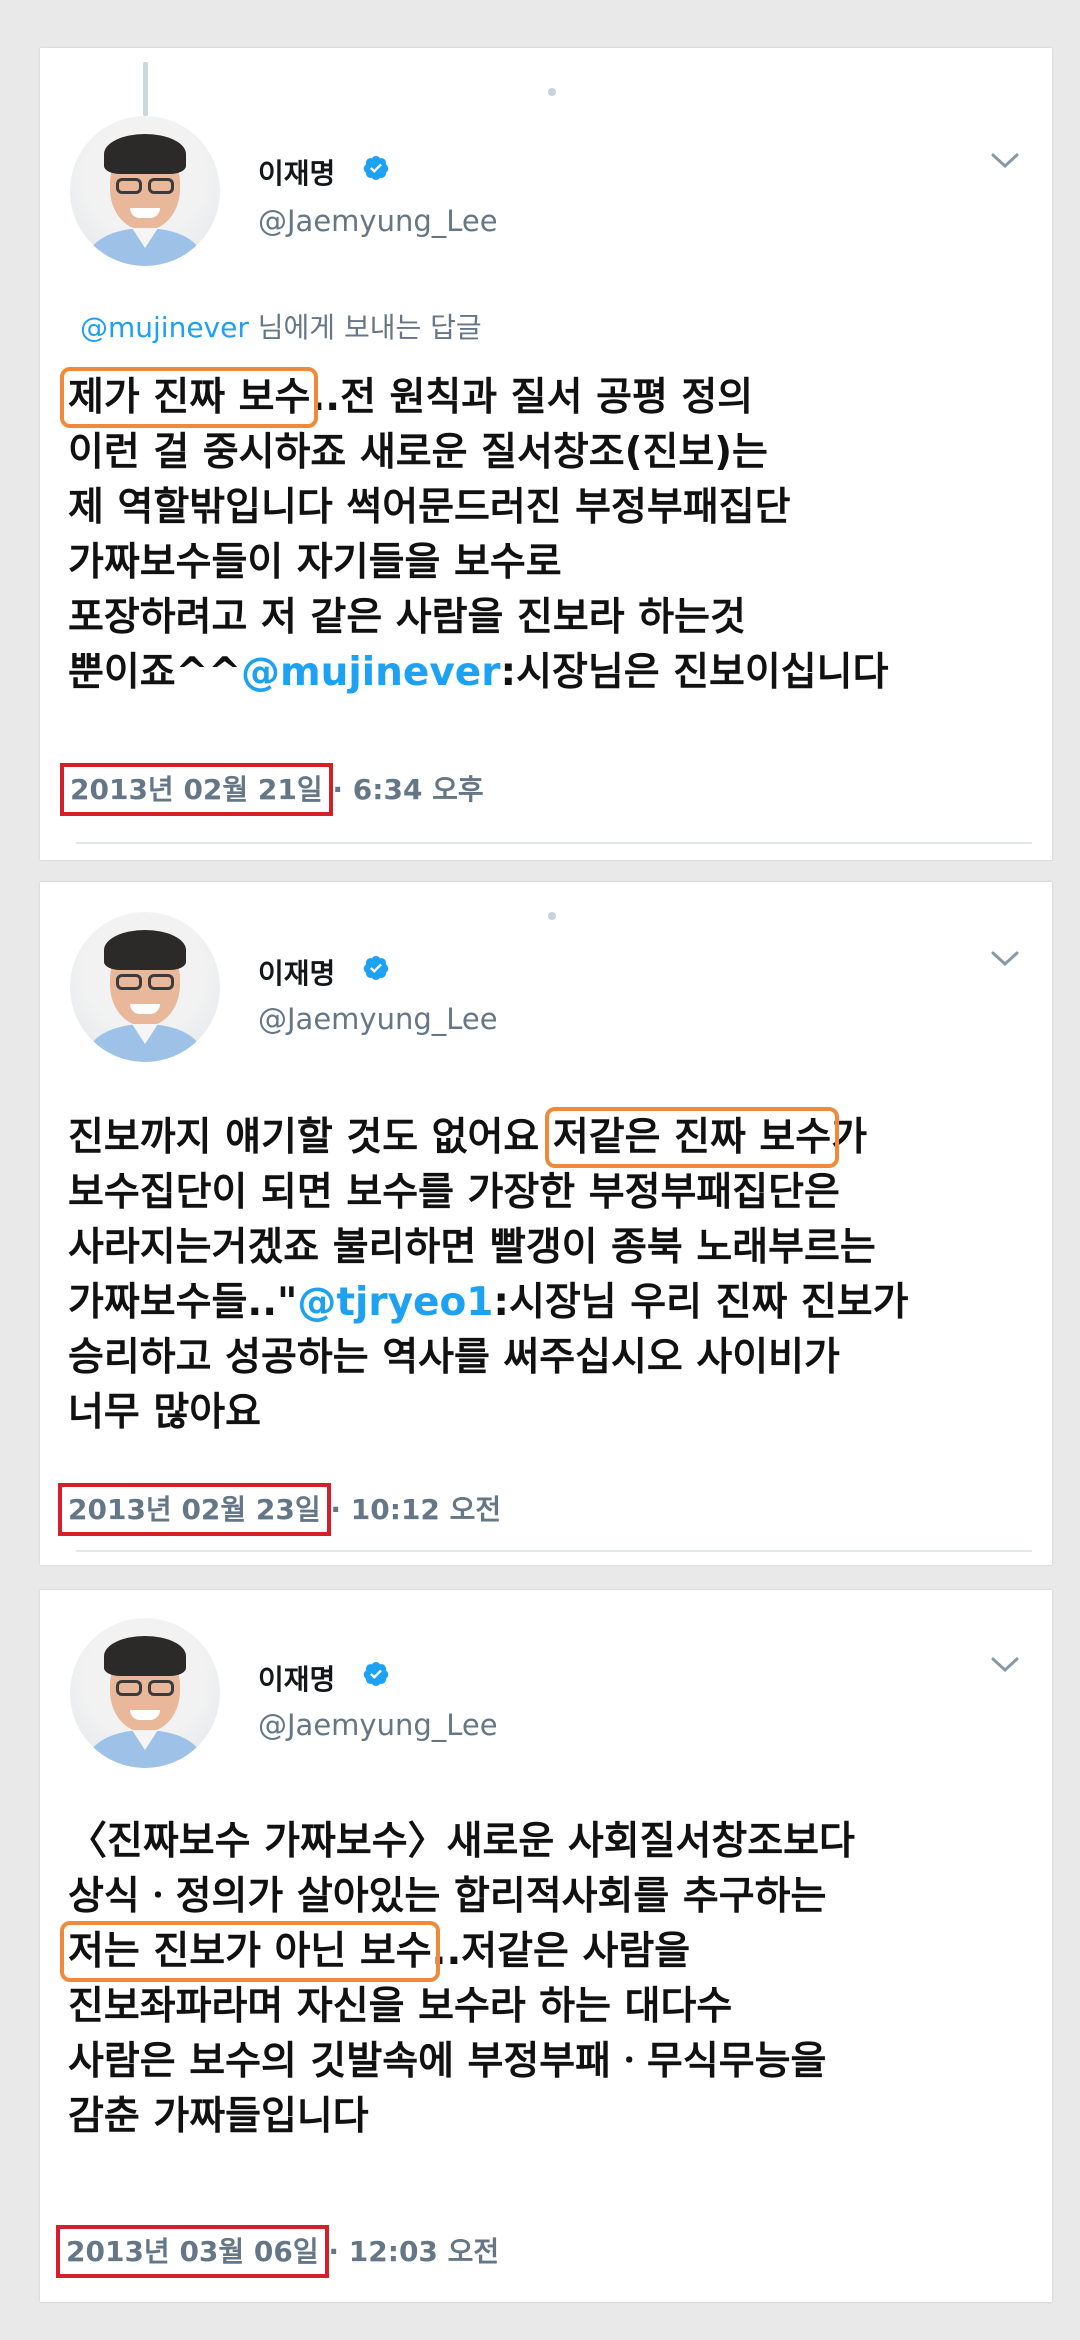 The height and width of the screenshot is (2340, 1080). What do you see at coordinates (192, 2251) in the screenshot?
I see `tweet-date: 2013년 03월 06일` at bounding box center [192, 2251].